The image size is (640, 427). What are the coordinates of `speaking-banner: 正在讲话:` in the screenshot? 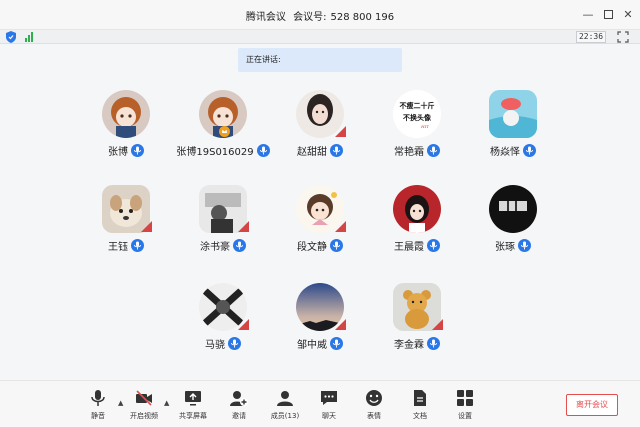 It's located at (320, 60).